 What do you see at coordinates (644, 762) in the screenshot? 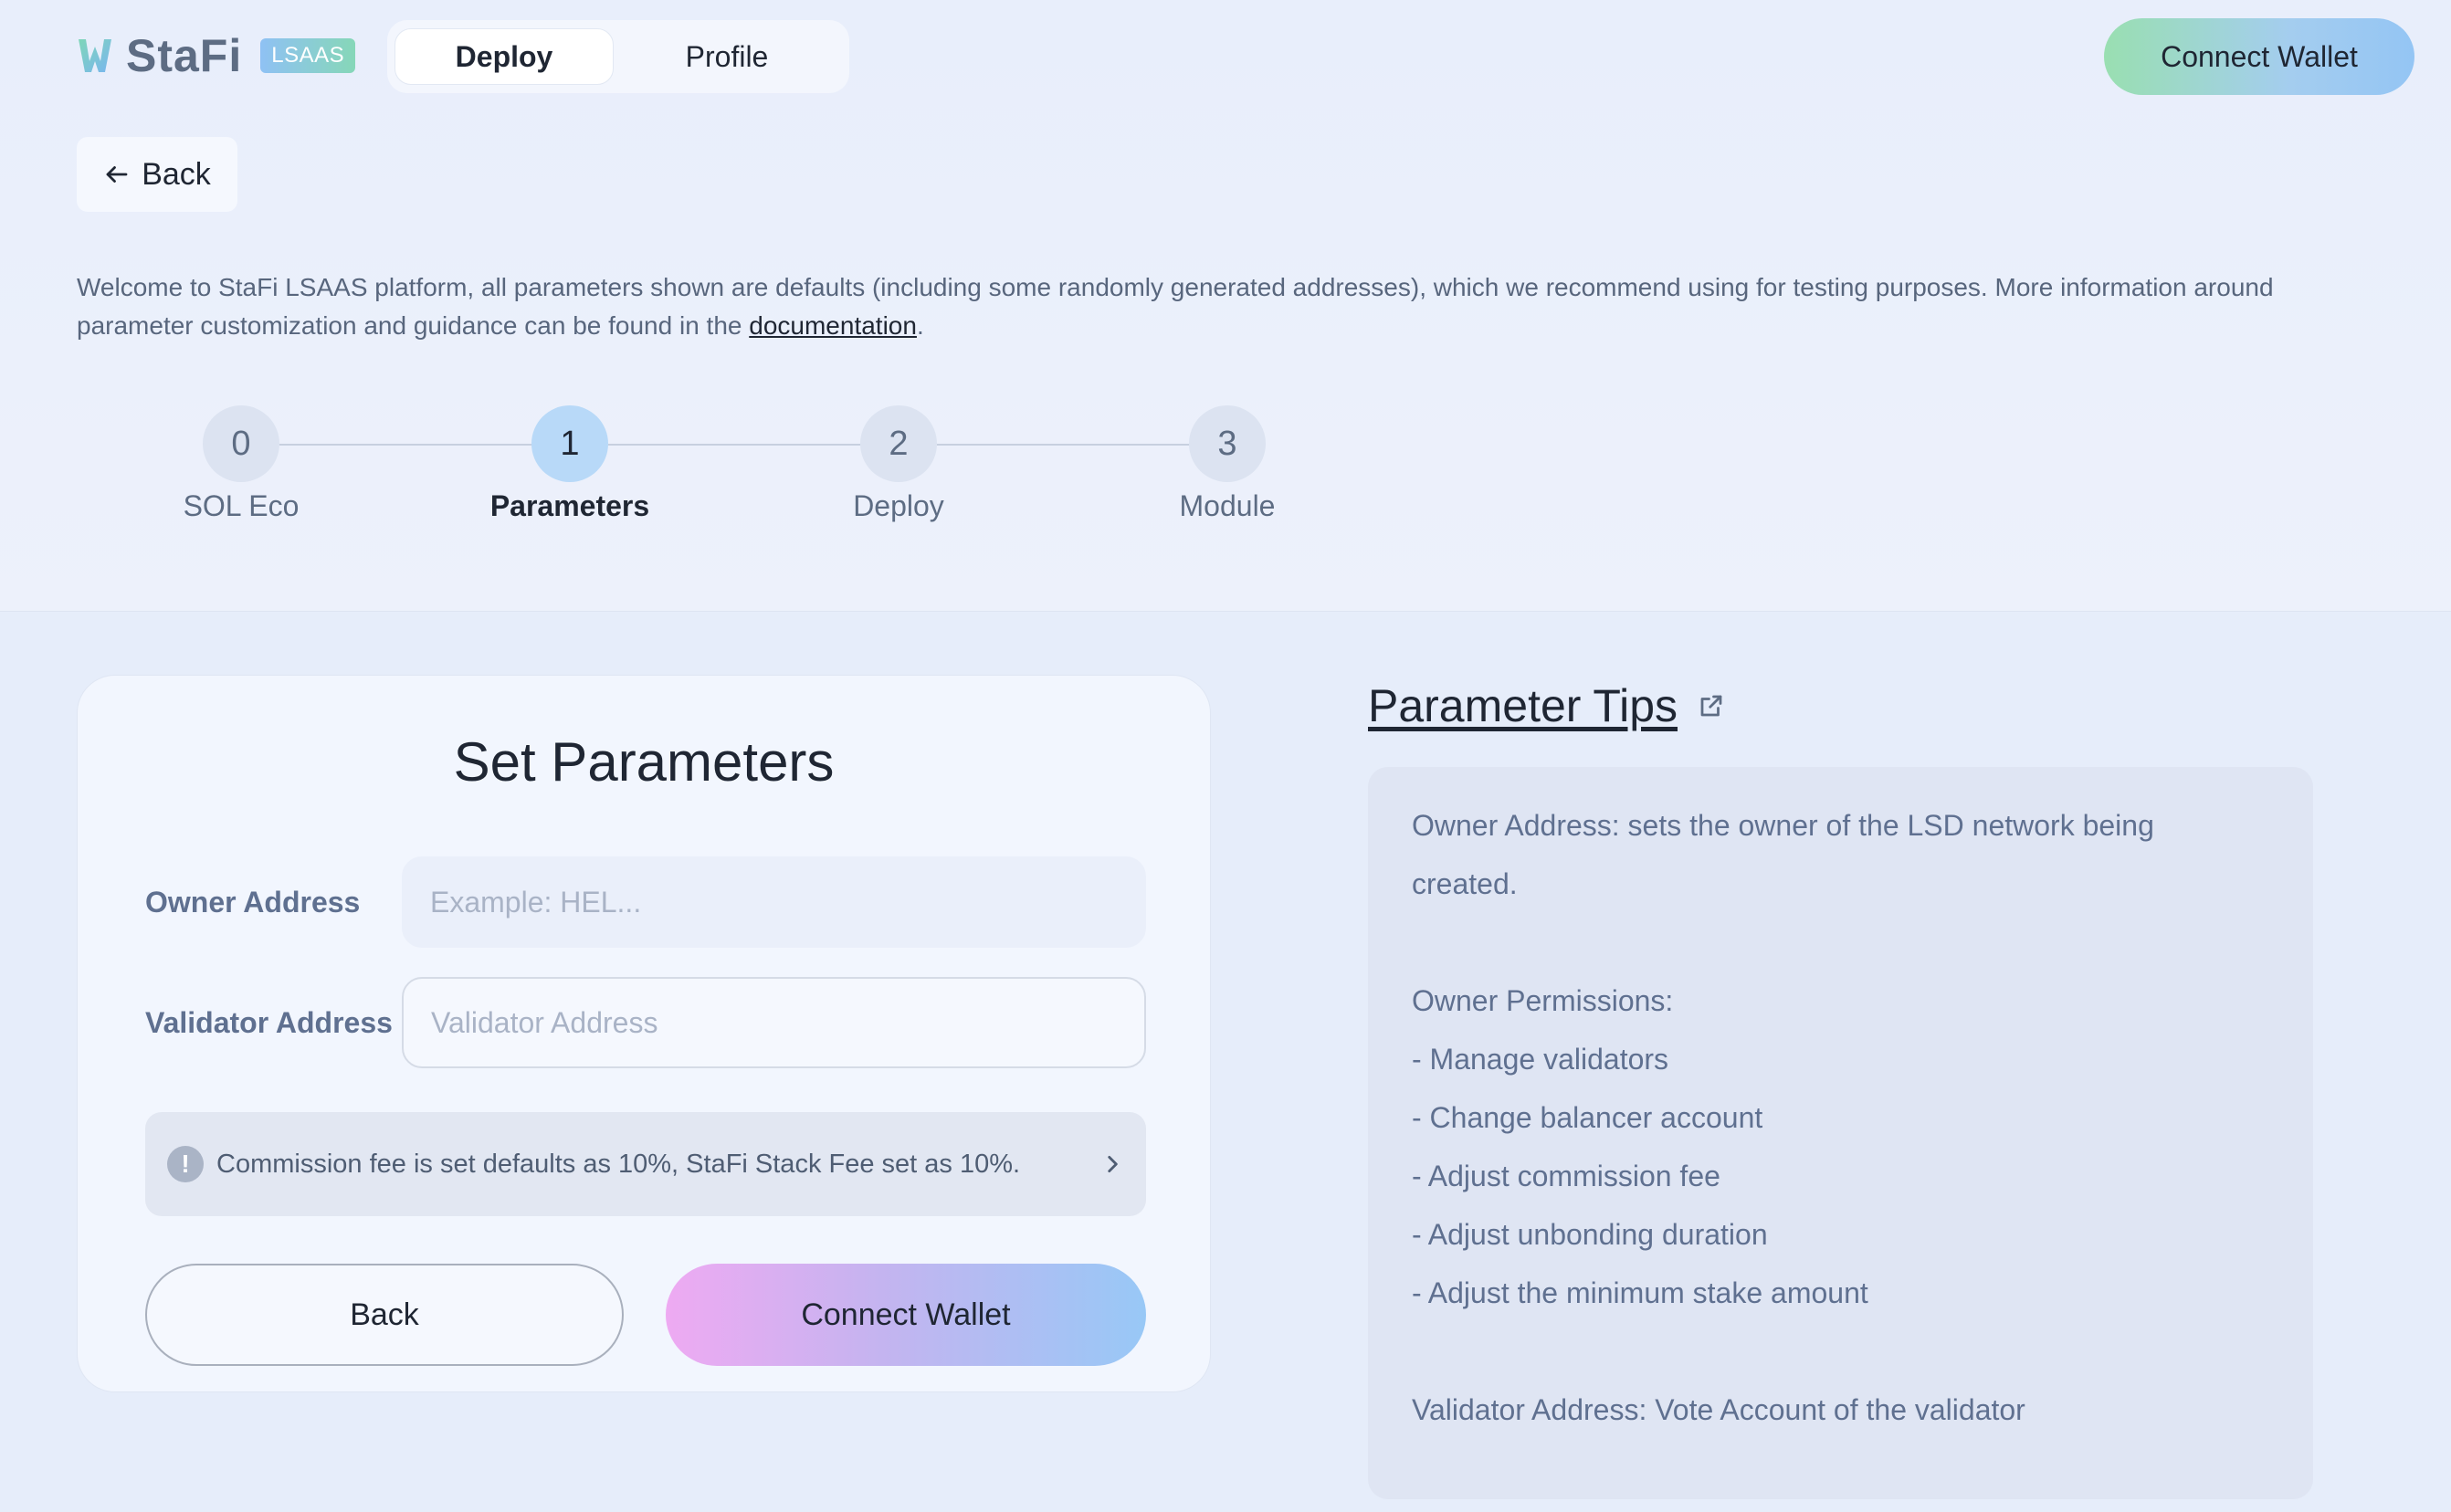
I see `card-title: Set Parameters` at bounding box center [644, 762].